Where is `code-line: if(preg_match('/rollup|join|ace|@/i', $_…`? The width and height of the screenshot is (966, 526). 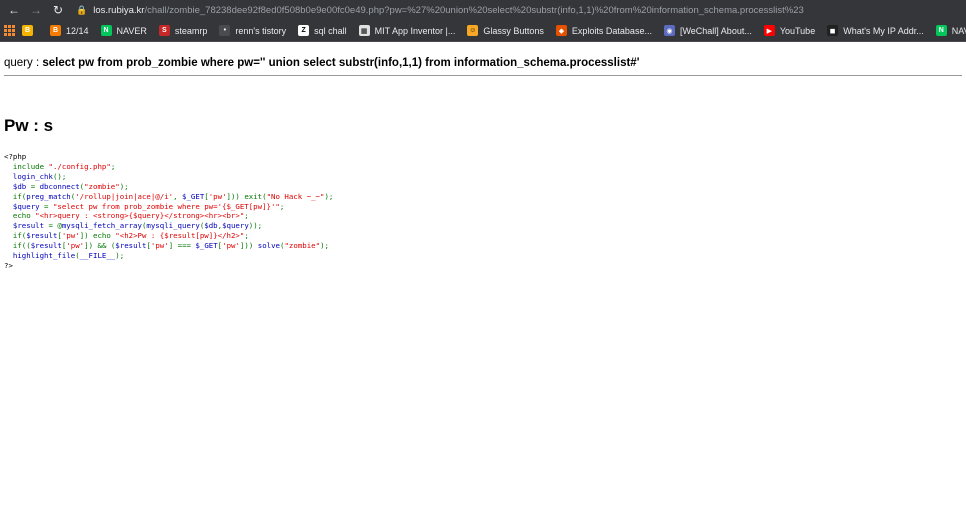 code-line: if(preg_match('/rollup|join|ace|@/i', $_… is located at coordinates (173, 196).